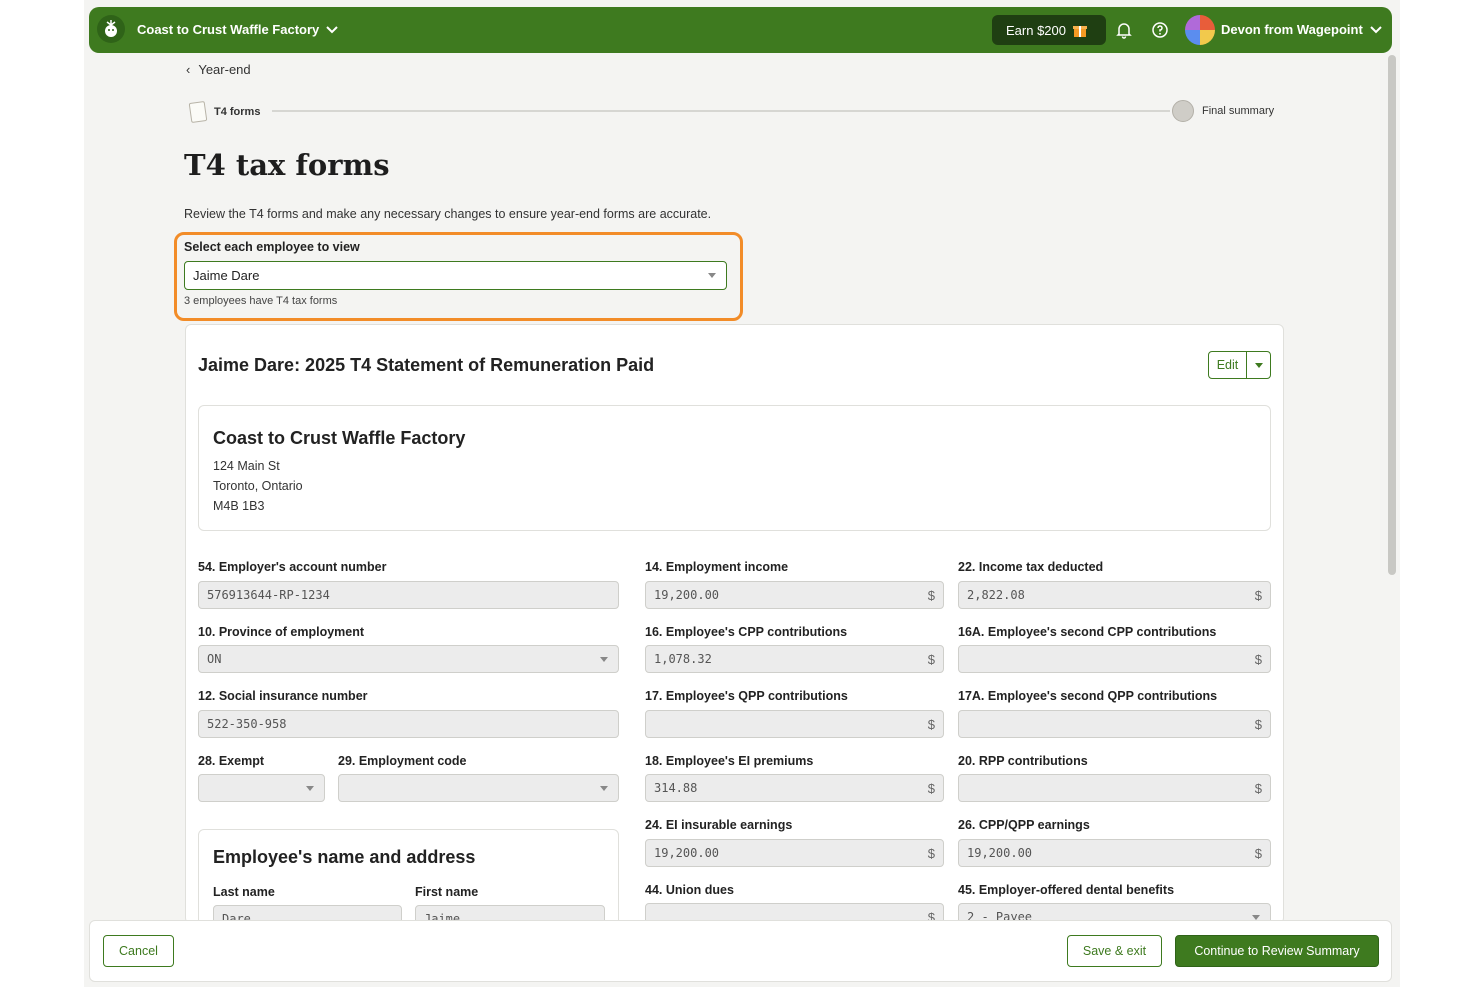 Image resolution: width=1480 pixels, height=987 pixels. I want to click on cancel-button: Cancel, so click(138, 951).